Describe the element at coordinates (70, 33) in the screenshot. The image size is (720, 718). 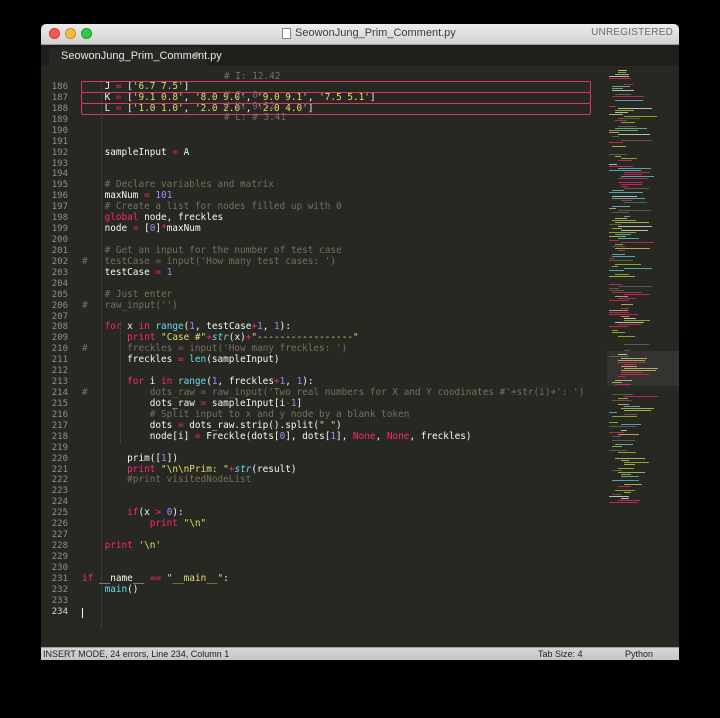
I see `minimize-window-button` at that location.